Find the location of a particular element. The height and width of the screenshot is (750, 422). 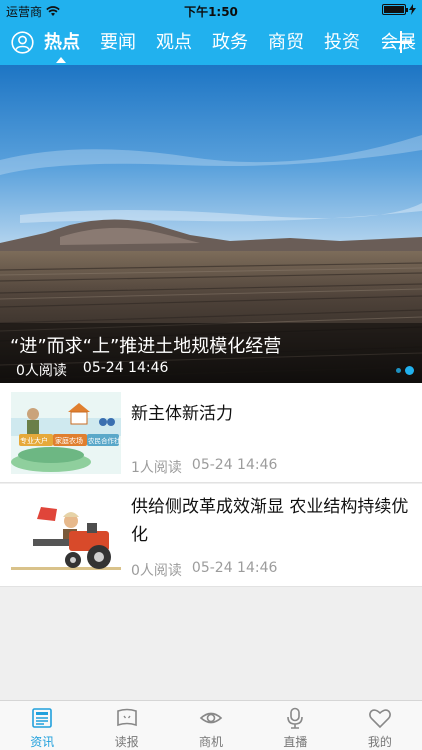

news-title: 供给侧改革成效渐显 农业结构持续优化 is located at coordinates (270, 521).